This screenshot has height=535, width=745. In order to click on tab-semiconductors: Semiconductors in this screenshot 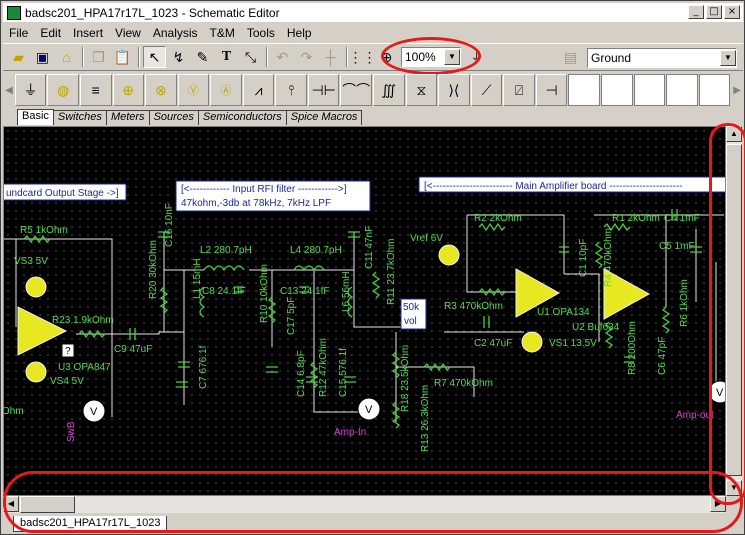, I will do `click(242, 117)`.